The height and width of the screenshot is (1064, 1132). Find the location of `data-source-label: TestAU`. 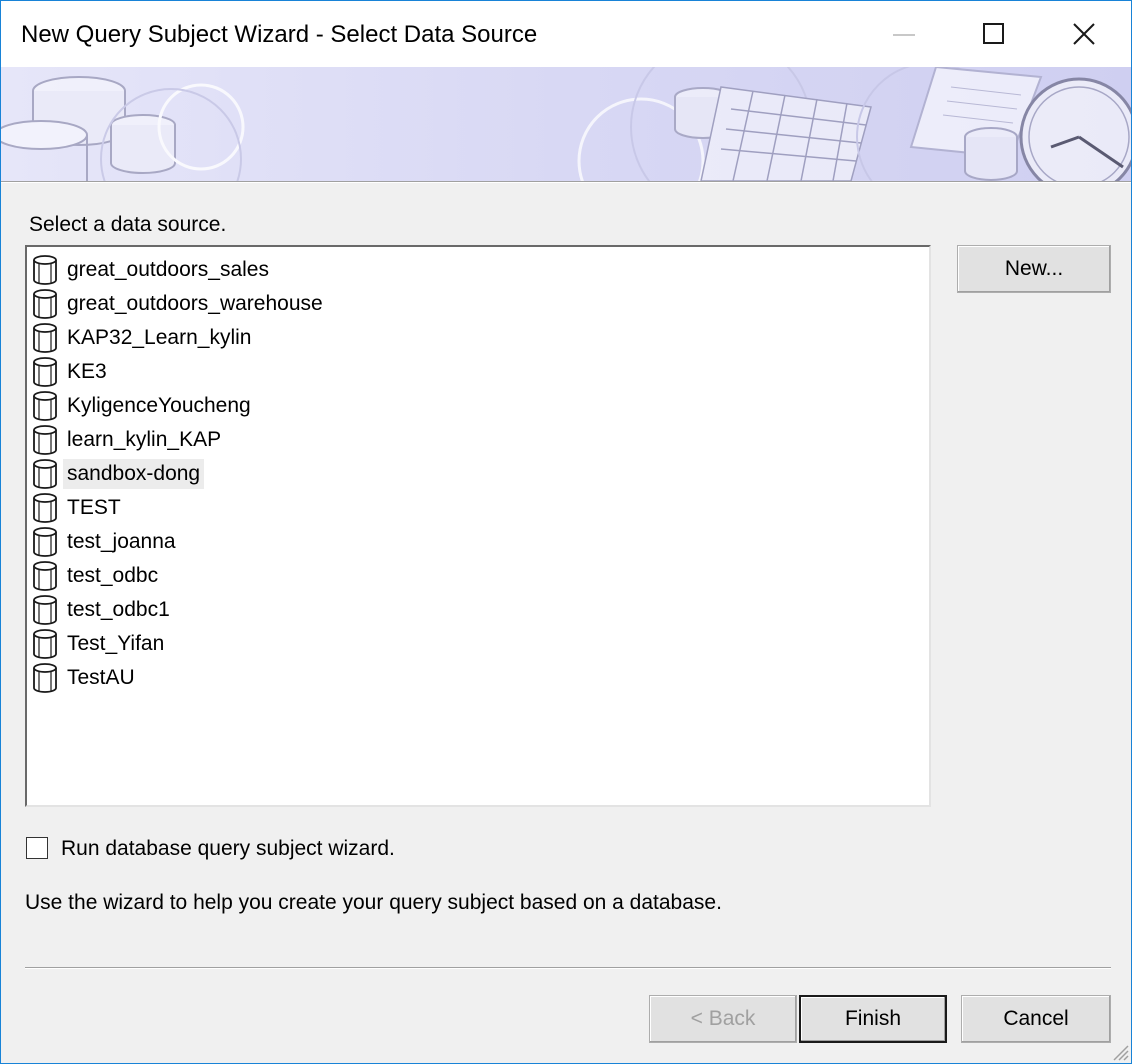

data-source-label: TestAU is located at coordinates (101, 677).